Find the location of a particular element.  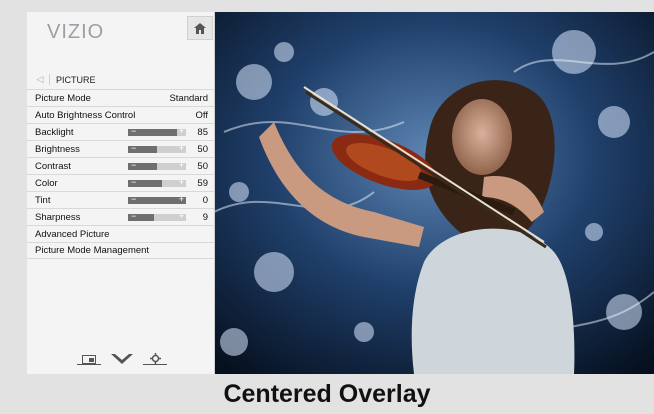

menu-item-value: Standard is located at coordinates (188, 98).